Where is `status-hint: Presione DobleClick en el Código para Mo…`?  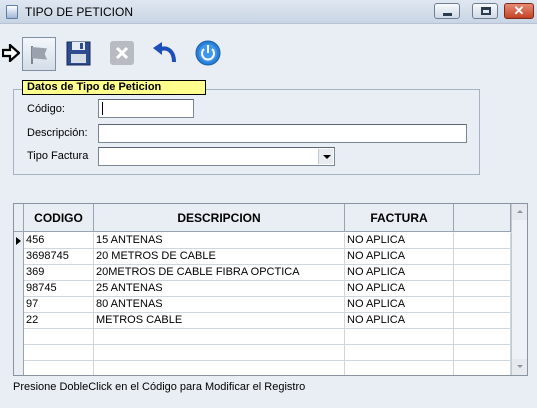 status-hint: Presione DobleClick en el Código para Mo… is located at coordinates (159, 387).